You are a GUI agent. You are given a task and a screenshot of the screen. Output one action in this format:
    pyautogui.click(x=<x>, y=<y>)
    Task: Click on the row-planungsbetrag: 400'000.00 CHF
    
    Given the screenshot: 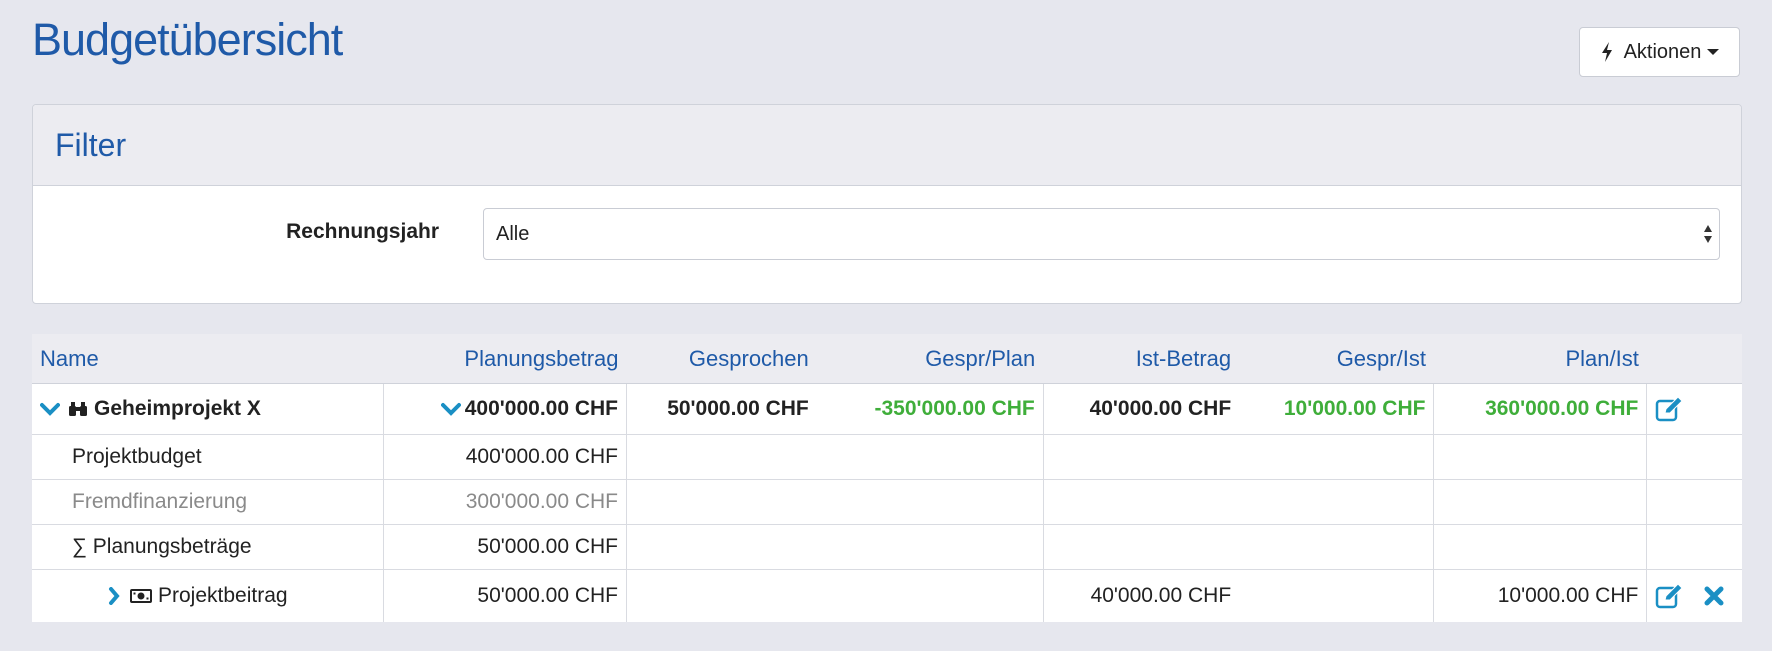 What is the action you would take?
    pyautogui.click(x=504, y=457)
    